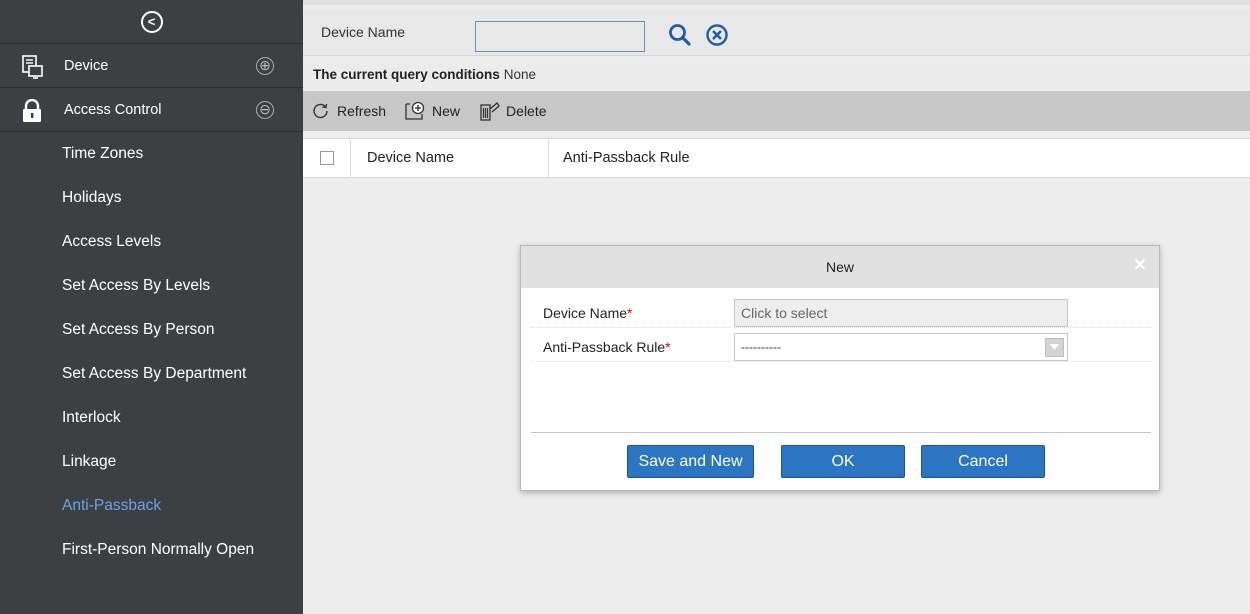  Describe the element at coordinates (776, 111) in the screenshot. I see `toolbar: Refresh New Delete` at that location.